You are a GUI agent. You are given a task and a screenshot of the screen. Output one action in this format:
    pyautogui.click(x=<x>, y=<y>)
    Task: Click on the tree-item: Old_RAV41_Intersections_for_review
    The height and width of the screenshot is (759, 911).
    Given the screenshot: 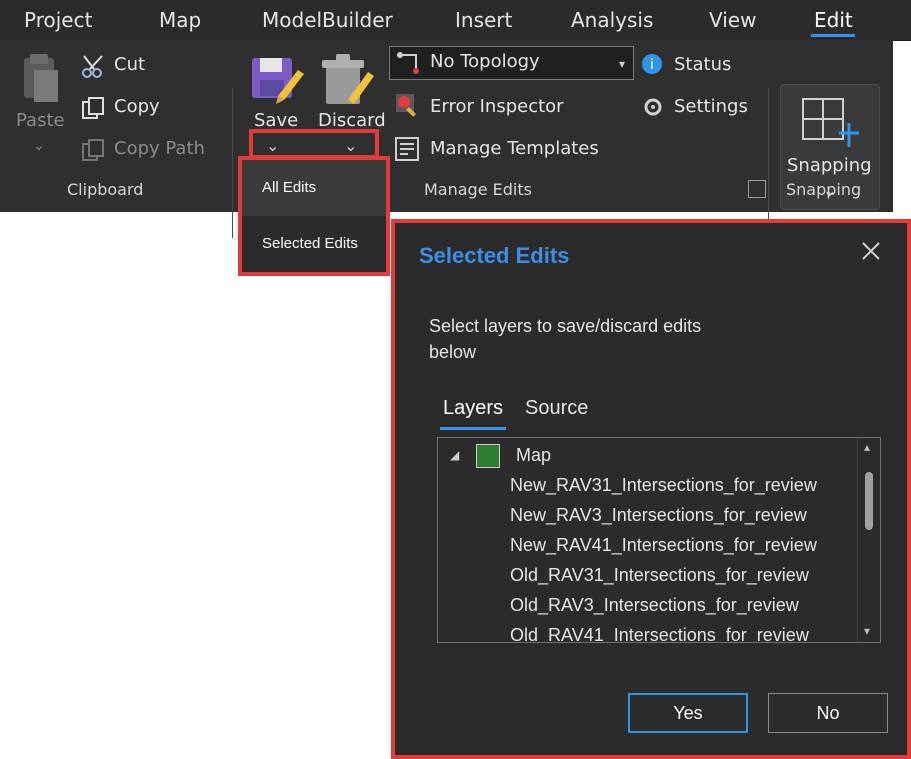 What is the action you would take?
    pyautogui.click(x=659, y=631)
    